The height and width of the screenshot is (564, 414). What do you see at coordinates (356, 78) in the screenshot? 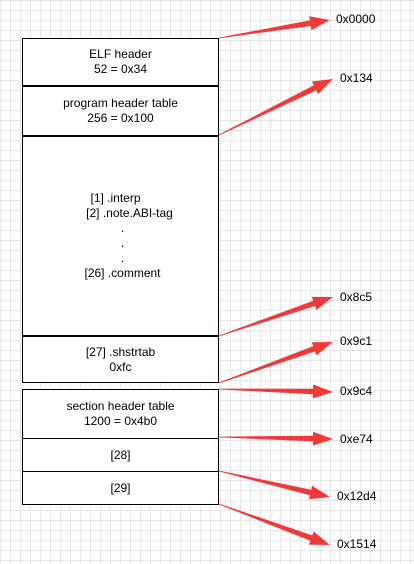
I see `offset-label-1: 0x134` at bounding box center [356, 78].